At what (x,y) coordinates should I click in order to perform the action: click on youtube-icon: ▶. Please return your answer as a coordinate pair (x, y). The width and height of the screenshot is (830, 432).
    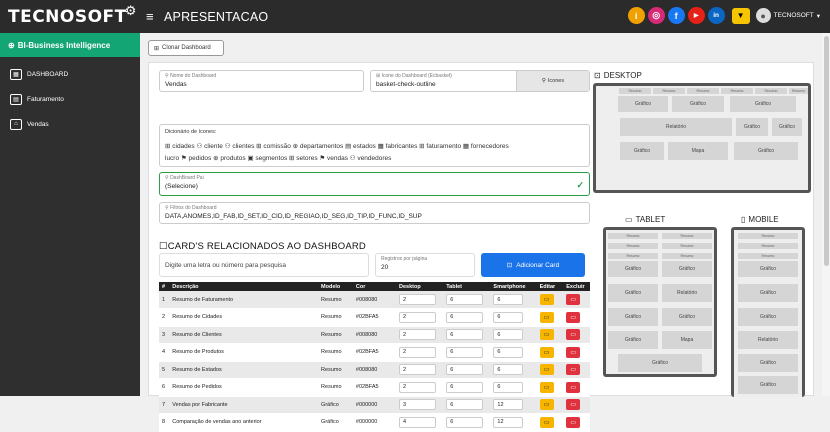
    Looking at the image, I should click on (696, 15).